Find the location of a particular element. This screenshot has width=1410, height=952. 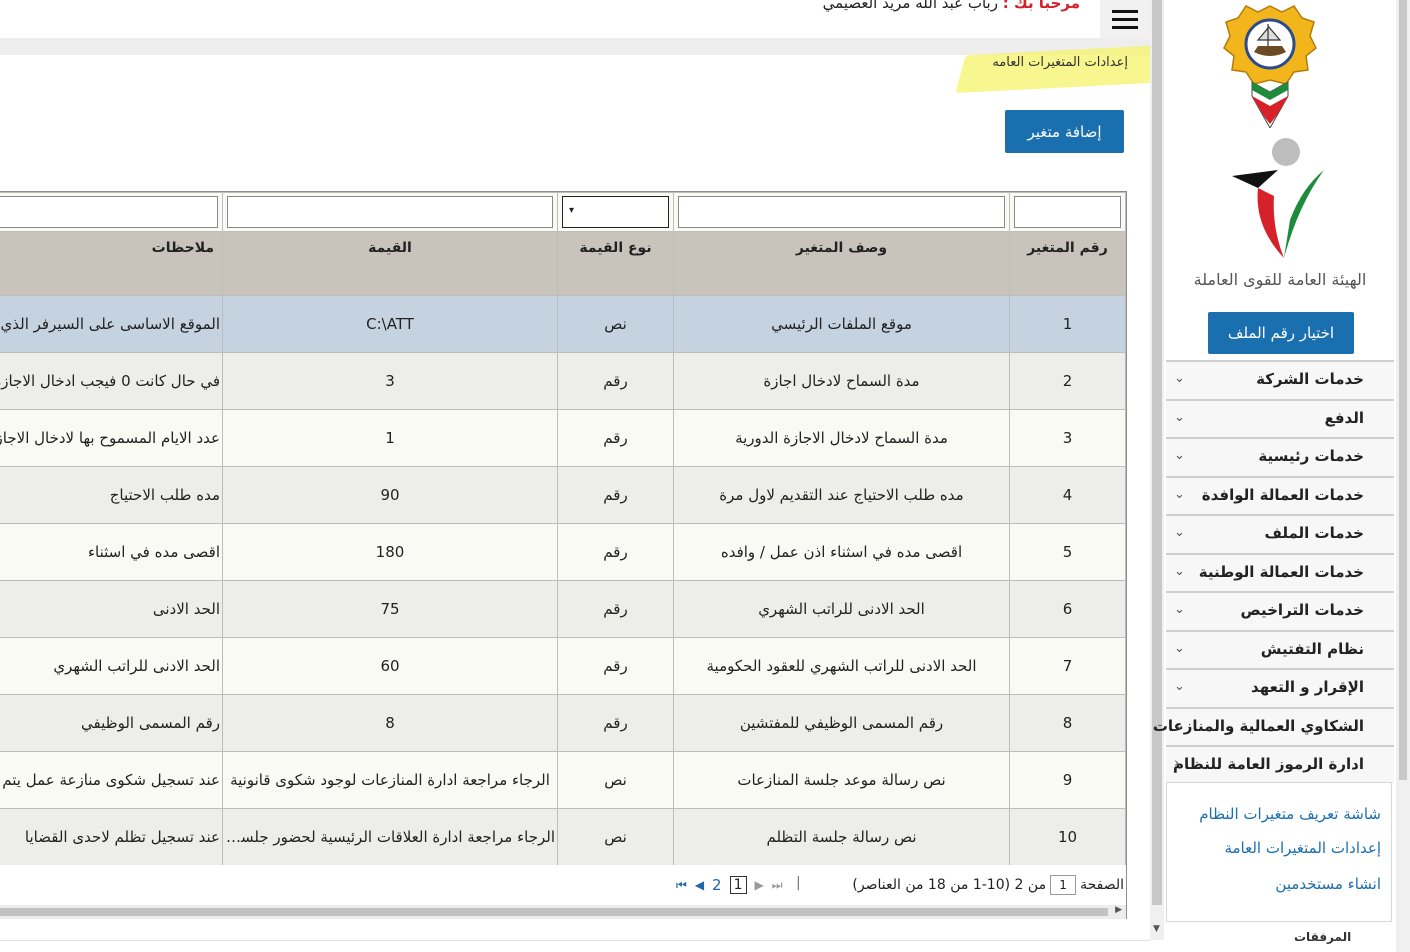

sidebar-item: خدمات العمالة الوطنية ⌄ is located at coordinates (1280, 571).